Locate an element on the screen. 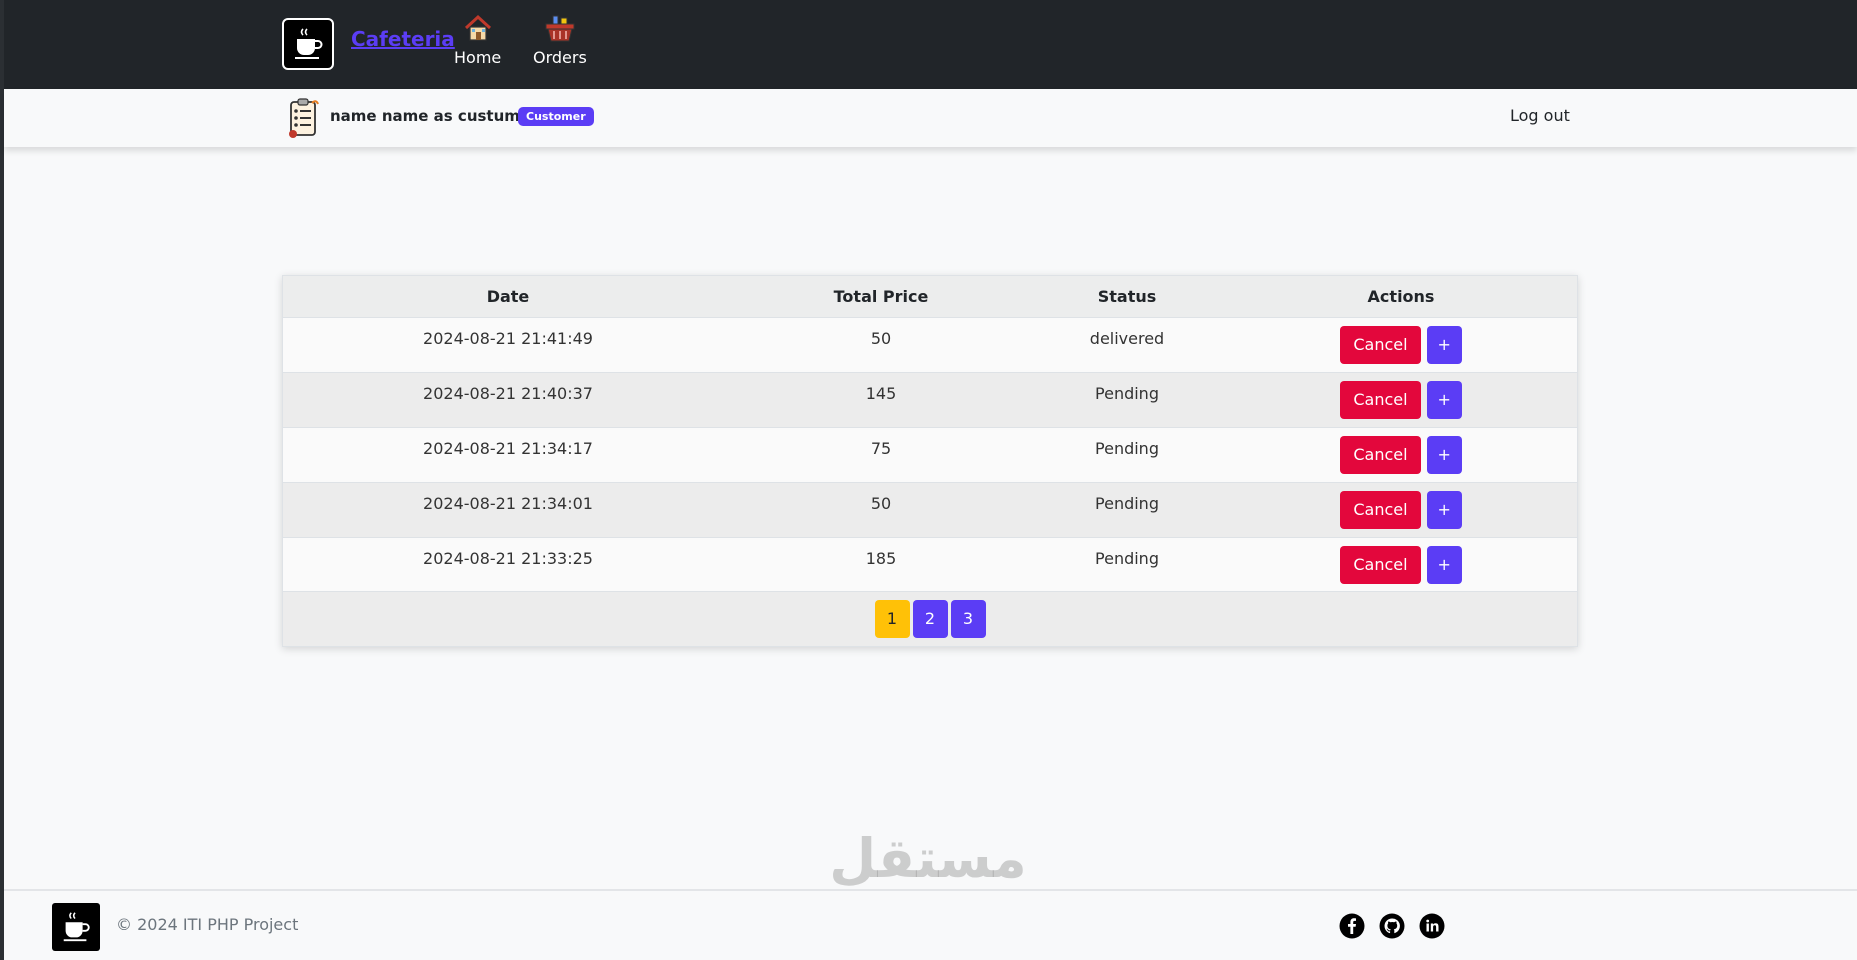  order-list-icon is located at coordinates (303, 118).